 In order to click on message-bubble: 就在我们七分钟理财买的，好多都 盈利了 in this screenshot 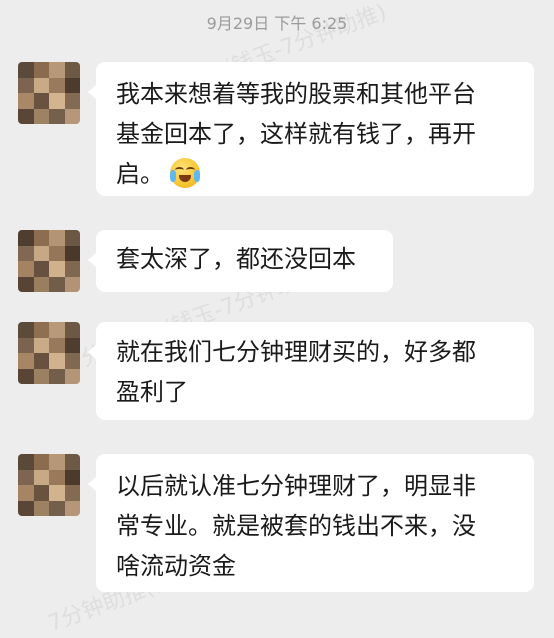, I will do `click(311, 371)`.